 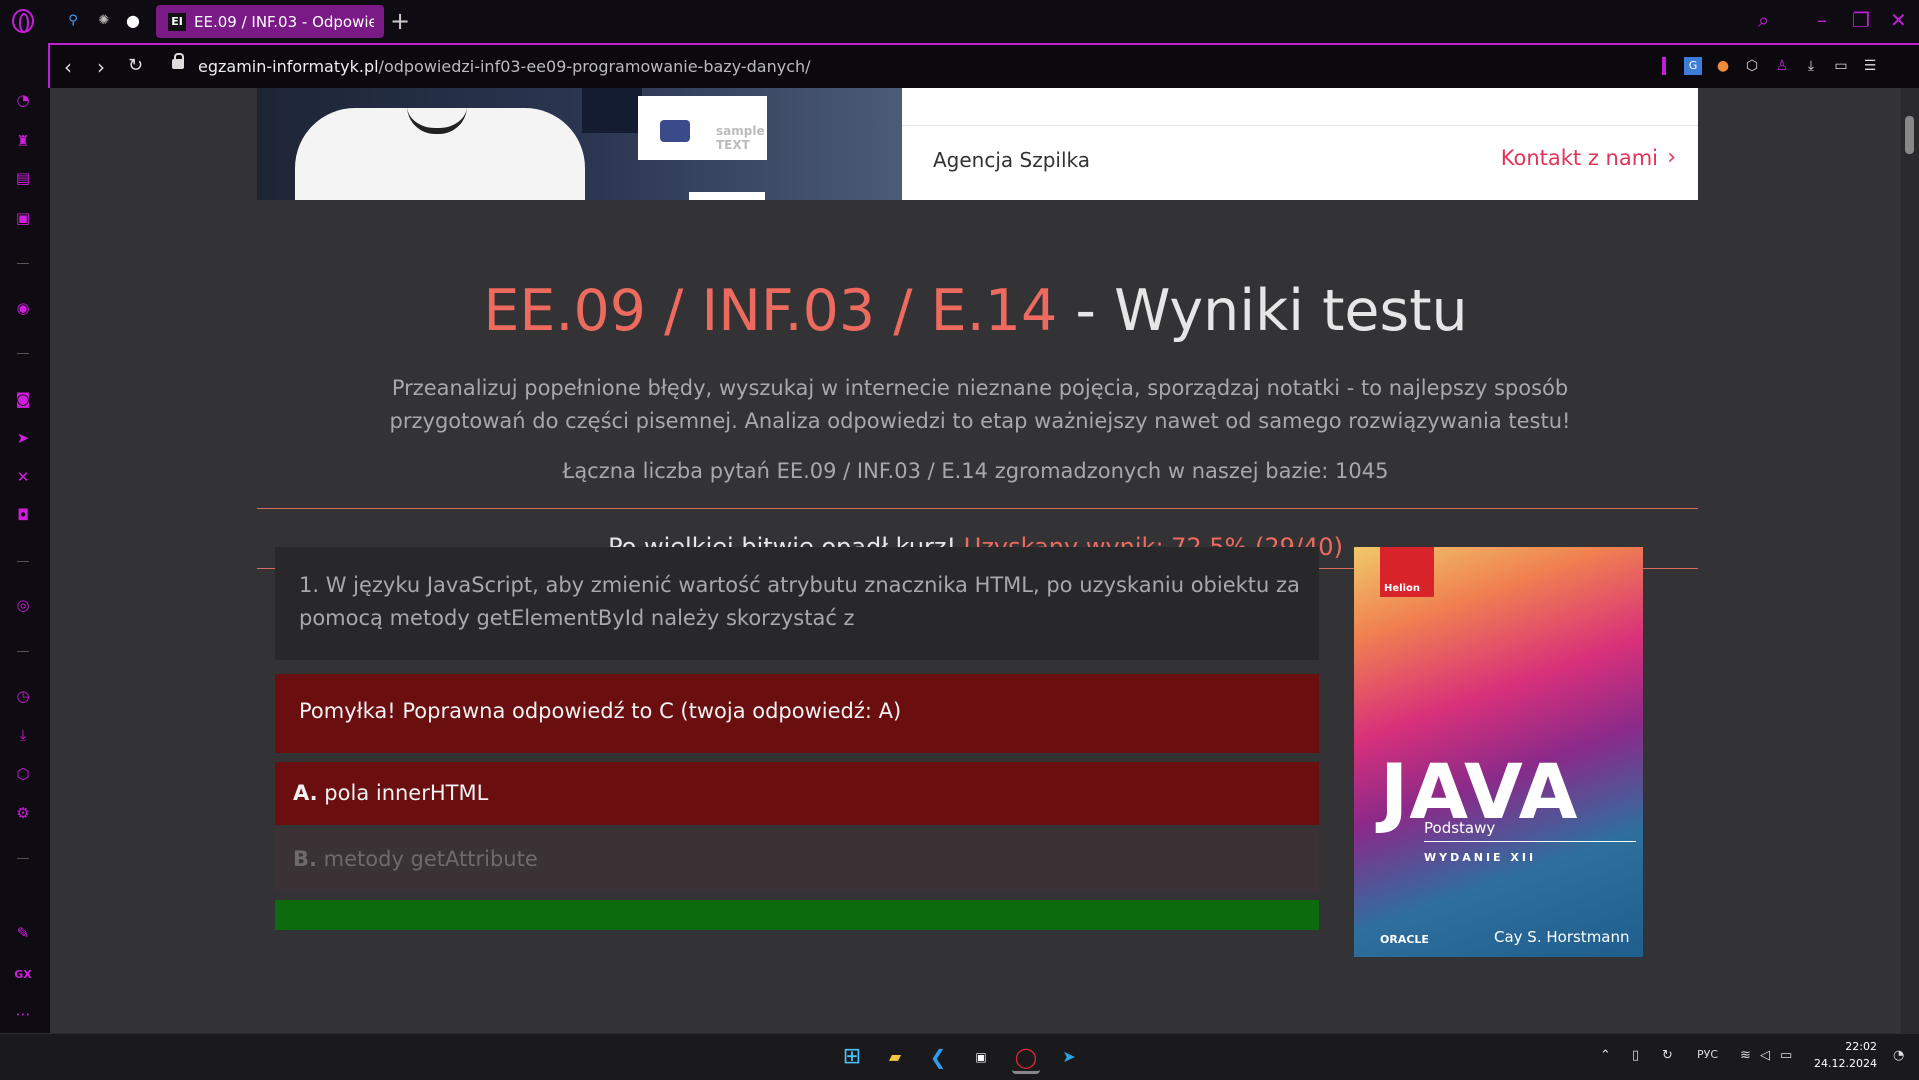 I want to click on tray-overflow-chevron-icon: ⌃, so click(x=1605, y=1055).